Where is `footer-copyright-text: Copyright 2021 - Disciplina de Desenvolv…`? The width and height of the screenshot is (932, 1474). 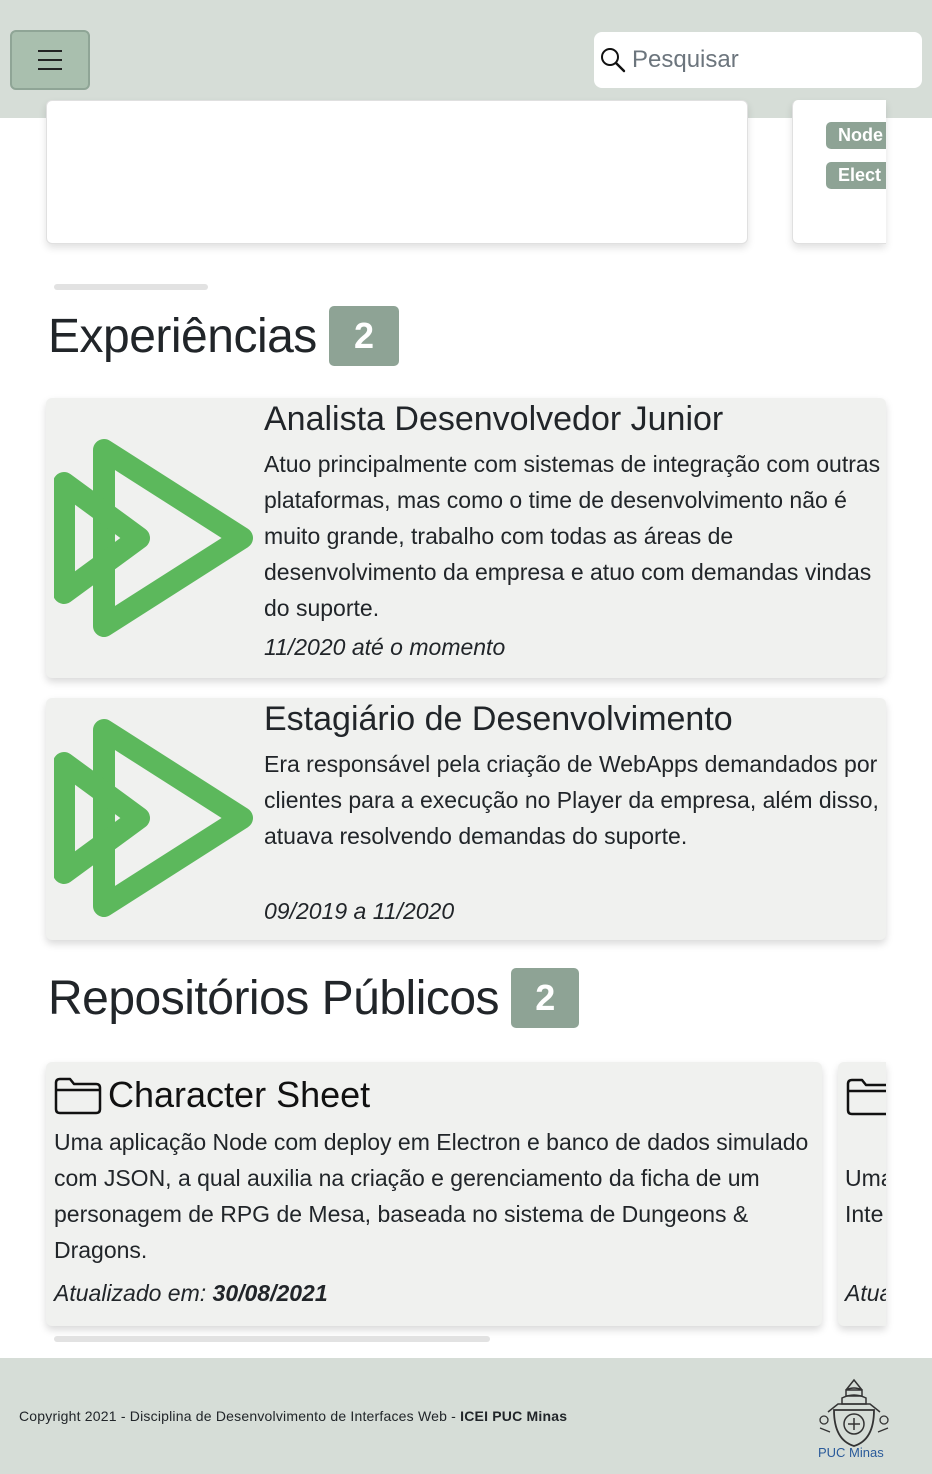 footer-copyright-text: Copyright 2021 - Disciplina de Desenvolv… is located at coordinates (240, 1416).